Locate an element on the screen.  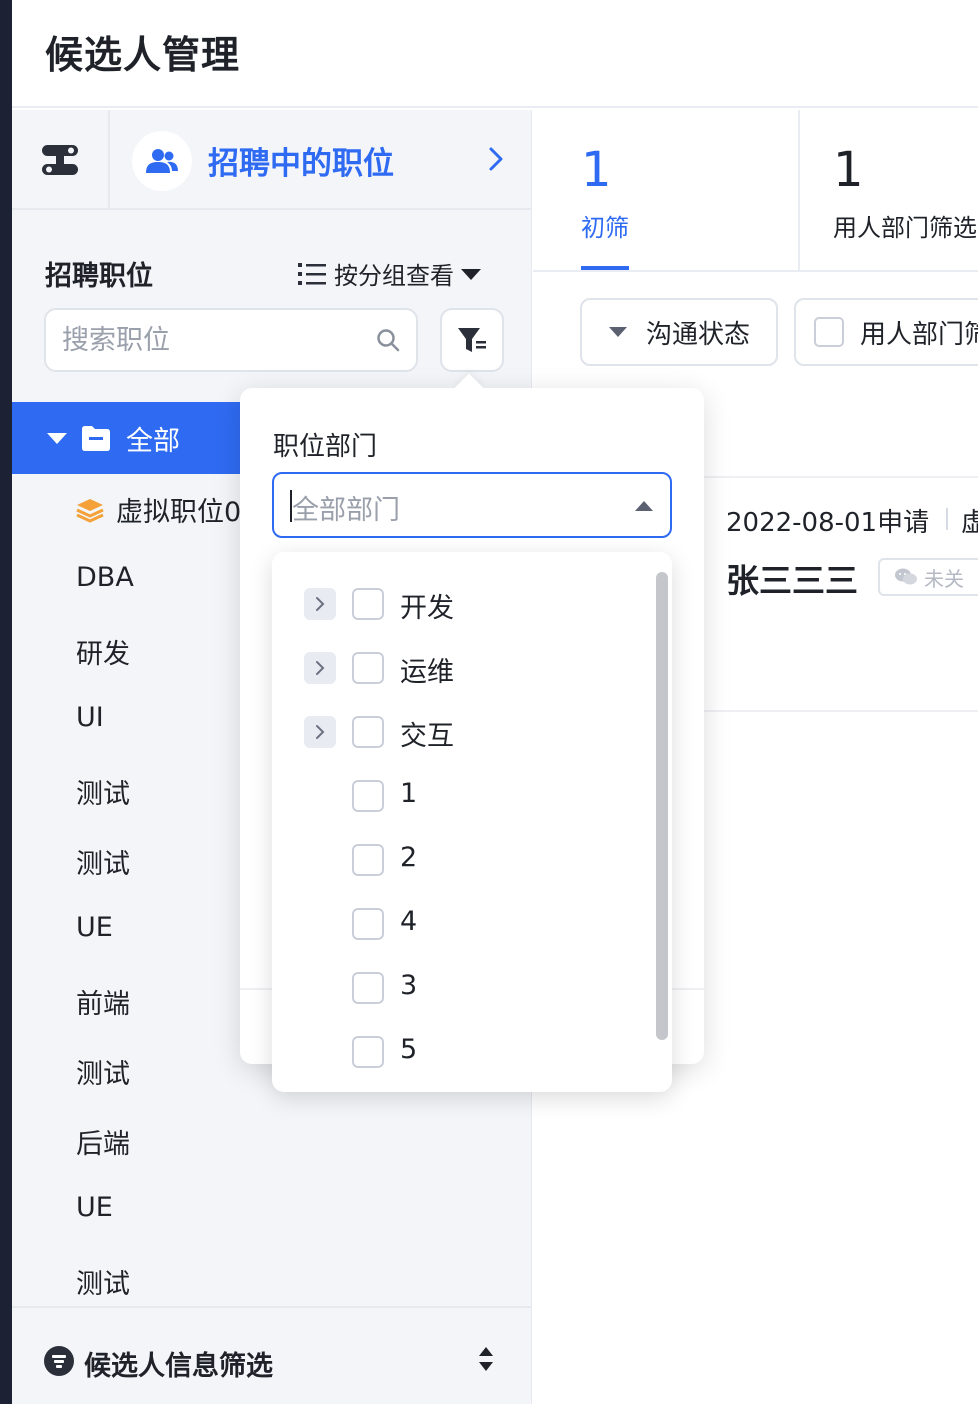
tab-dept-screening: 1 用人部门筛选 is located at coordinates (898, 191).